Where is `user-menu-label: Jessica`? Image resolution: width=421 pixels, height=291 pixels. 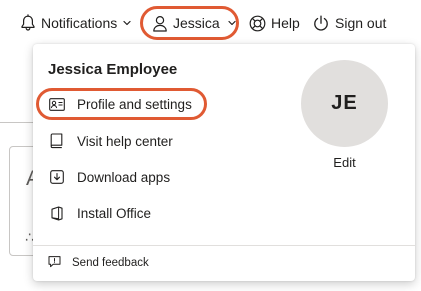 user-menu-label: Jessica is located at coordinates (196, 23).